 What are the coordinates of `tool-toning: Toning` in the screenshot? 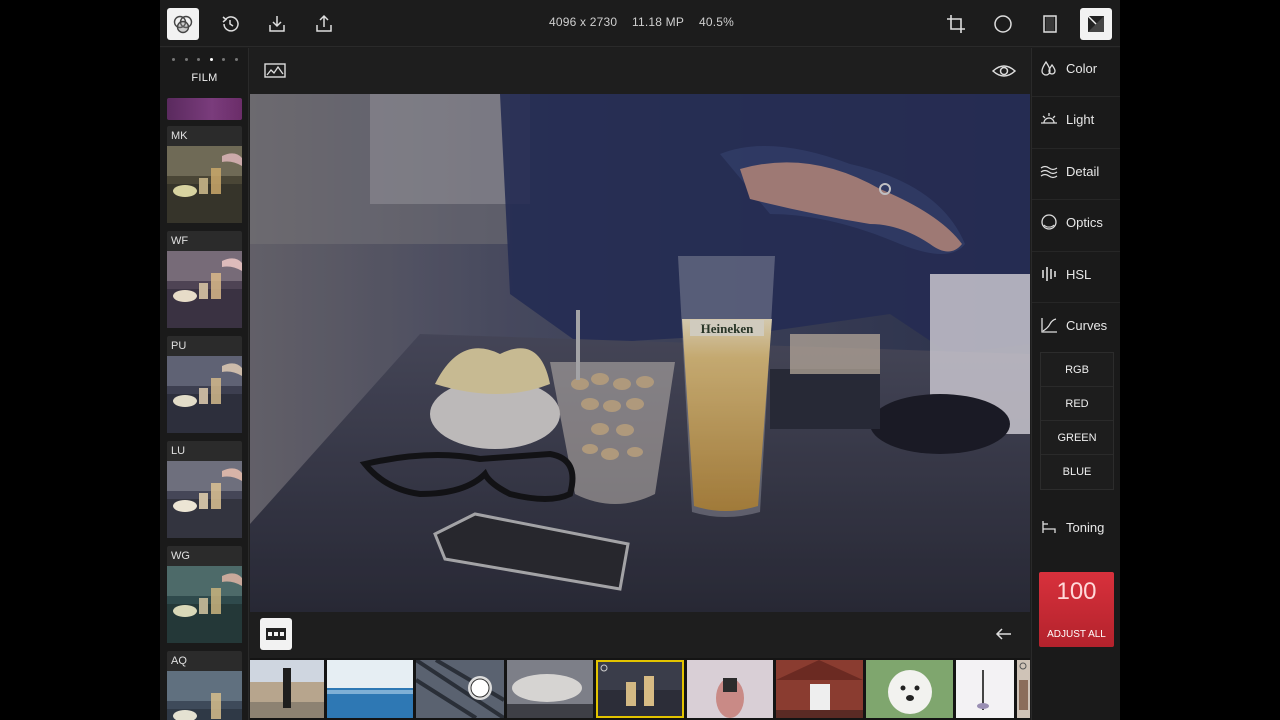 It's located at (1072, 527).